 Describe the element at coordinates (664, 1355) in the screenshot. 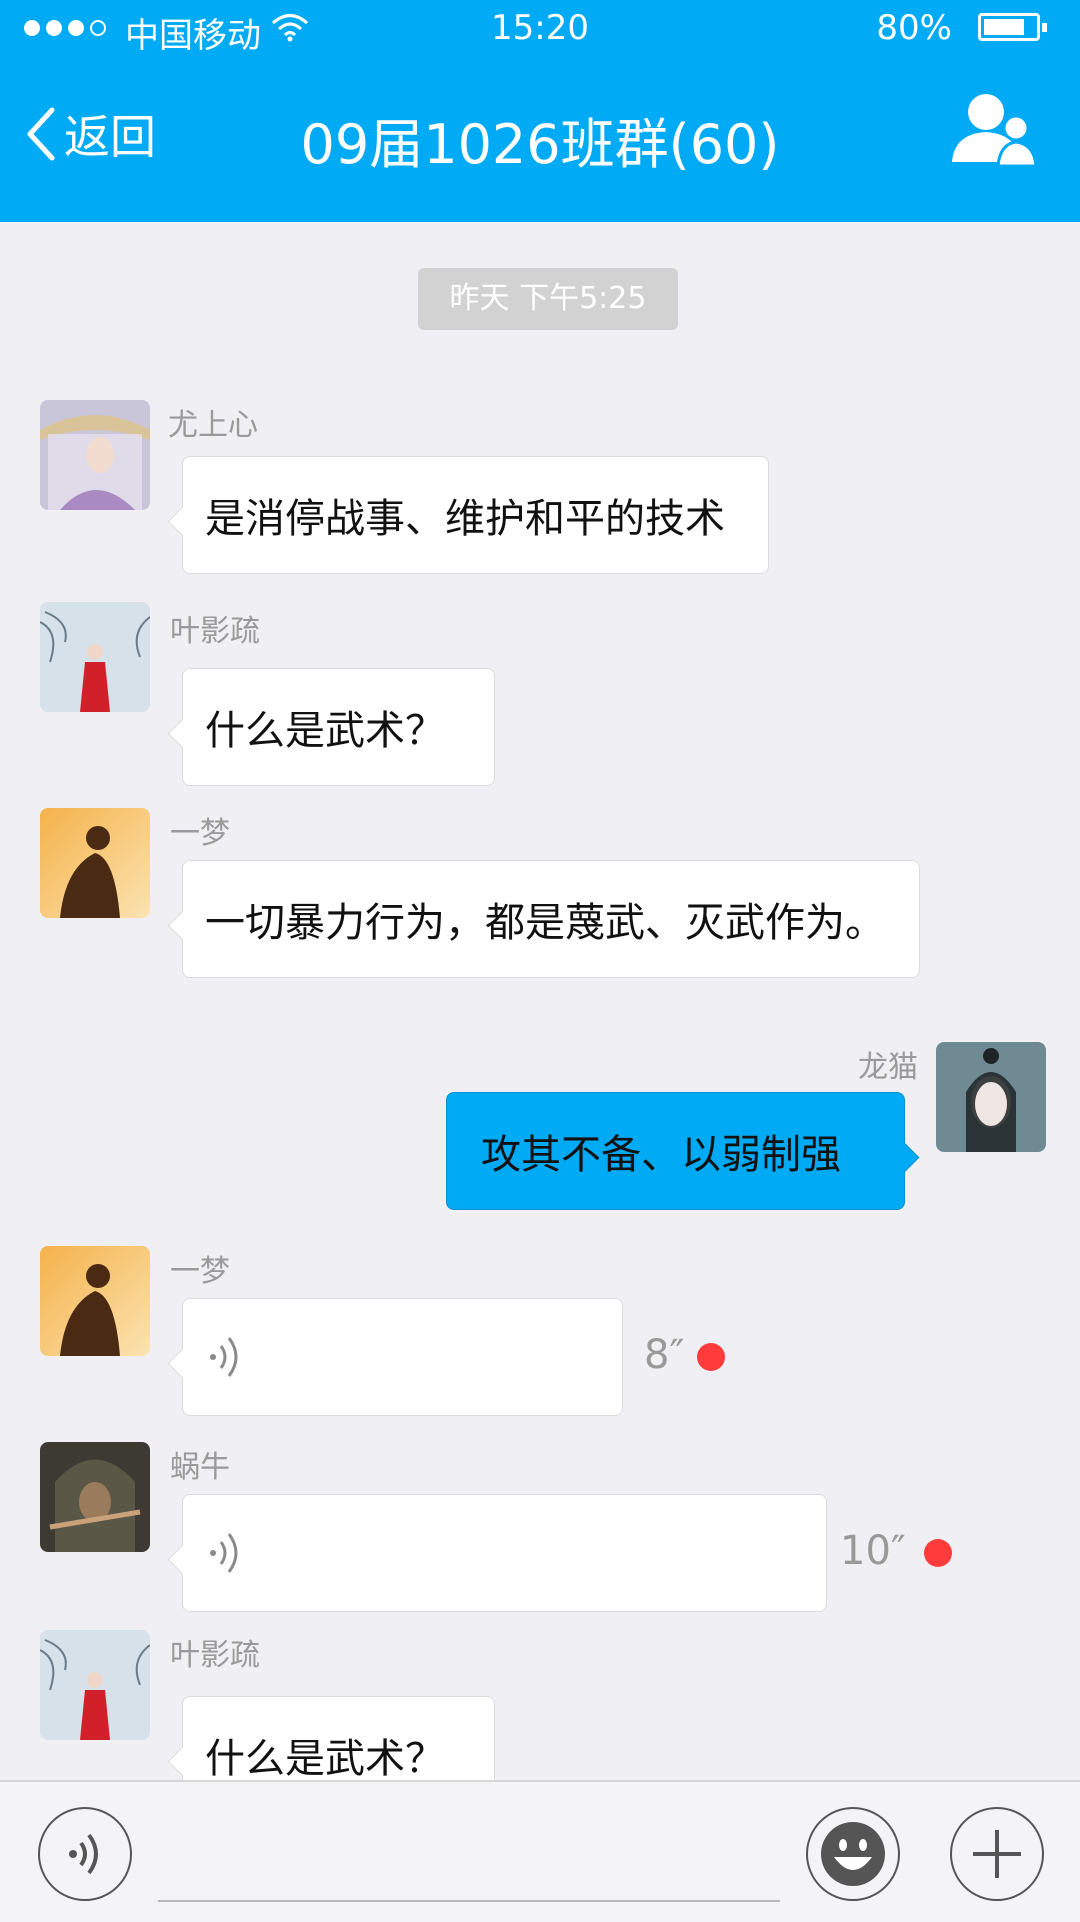

I see `voice-duration: 8″` at that location.